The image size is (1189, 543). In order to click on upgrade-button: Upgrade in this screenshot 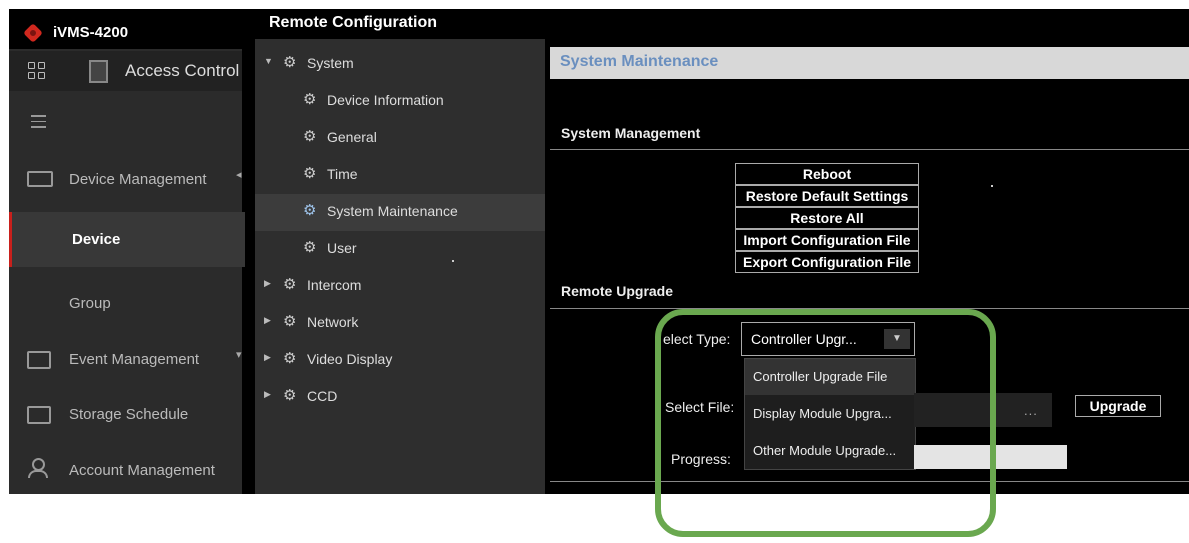, I will do `click(1118, 406)`.